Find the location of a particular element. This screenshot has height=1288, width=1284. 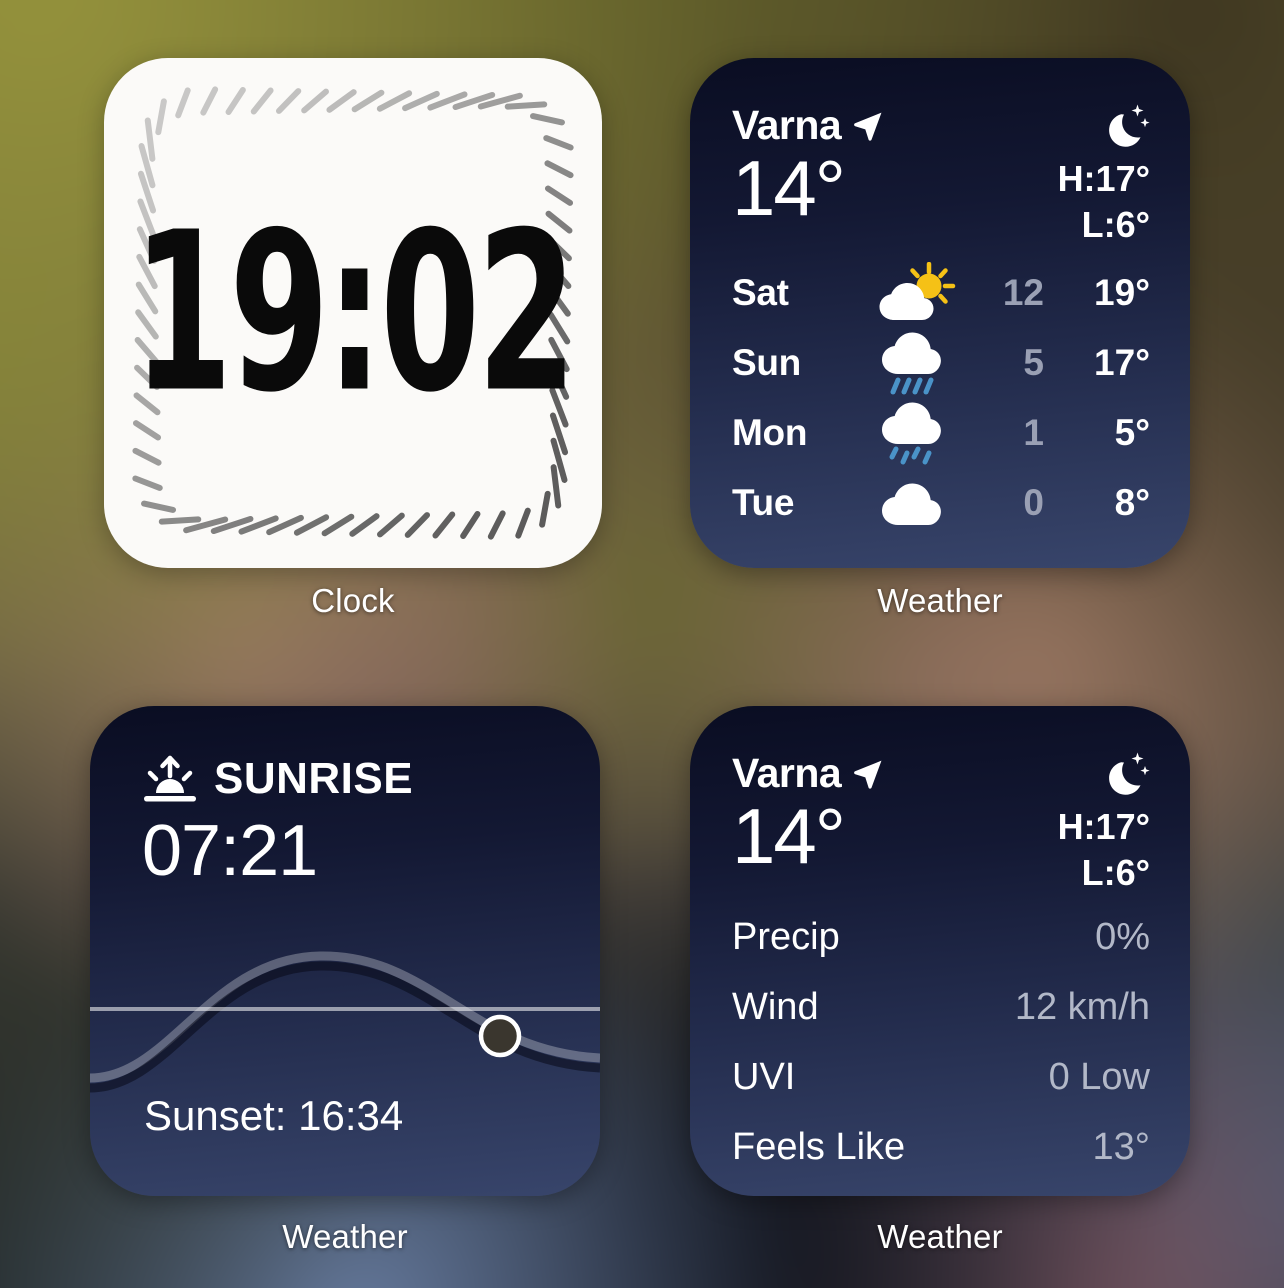

forecast-day-high: 17° is located at coordinates (1122, 363).